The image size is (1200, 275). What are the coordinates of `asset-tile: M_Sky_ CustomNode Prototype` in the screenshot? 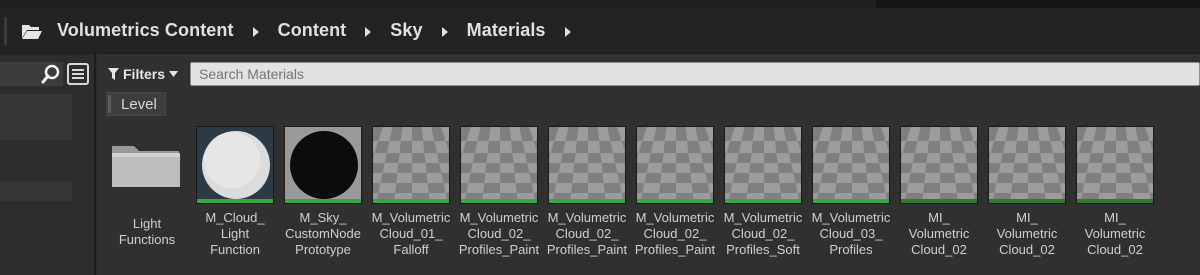 It's located at (323, 200).